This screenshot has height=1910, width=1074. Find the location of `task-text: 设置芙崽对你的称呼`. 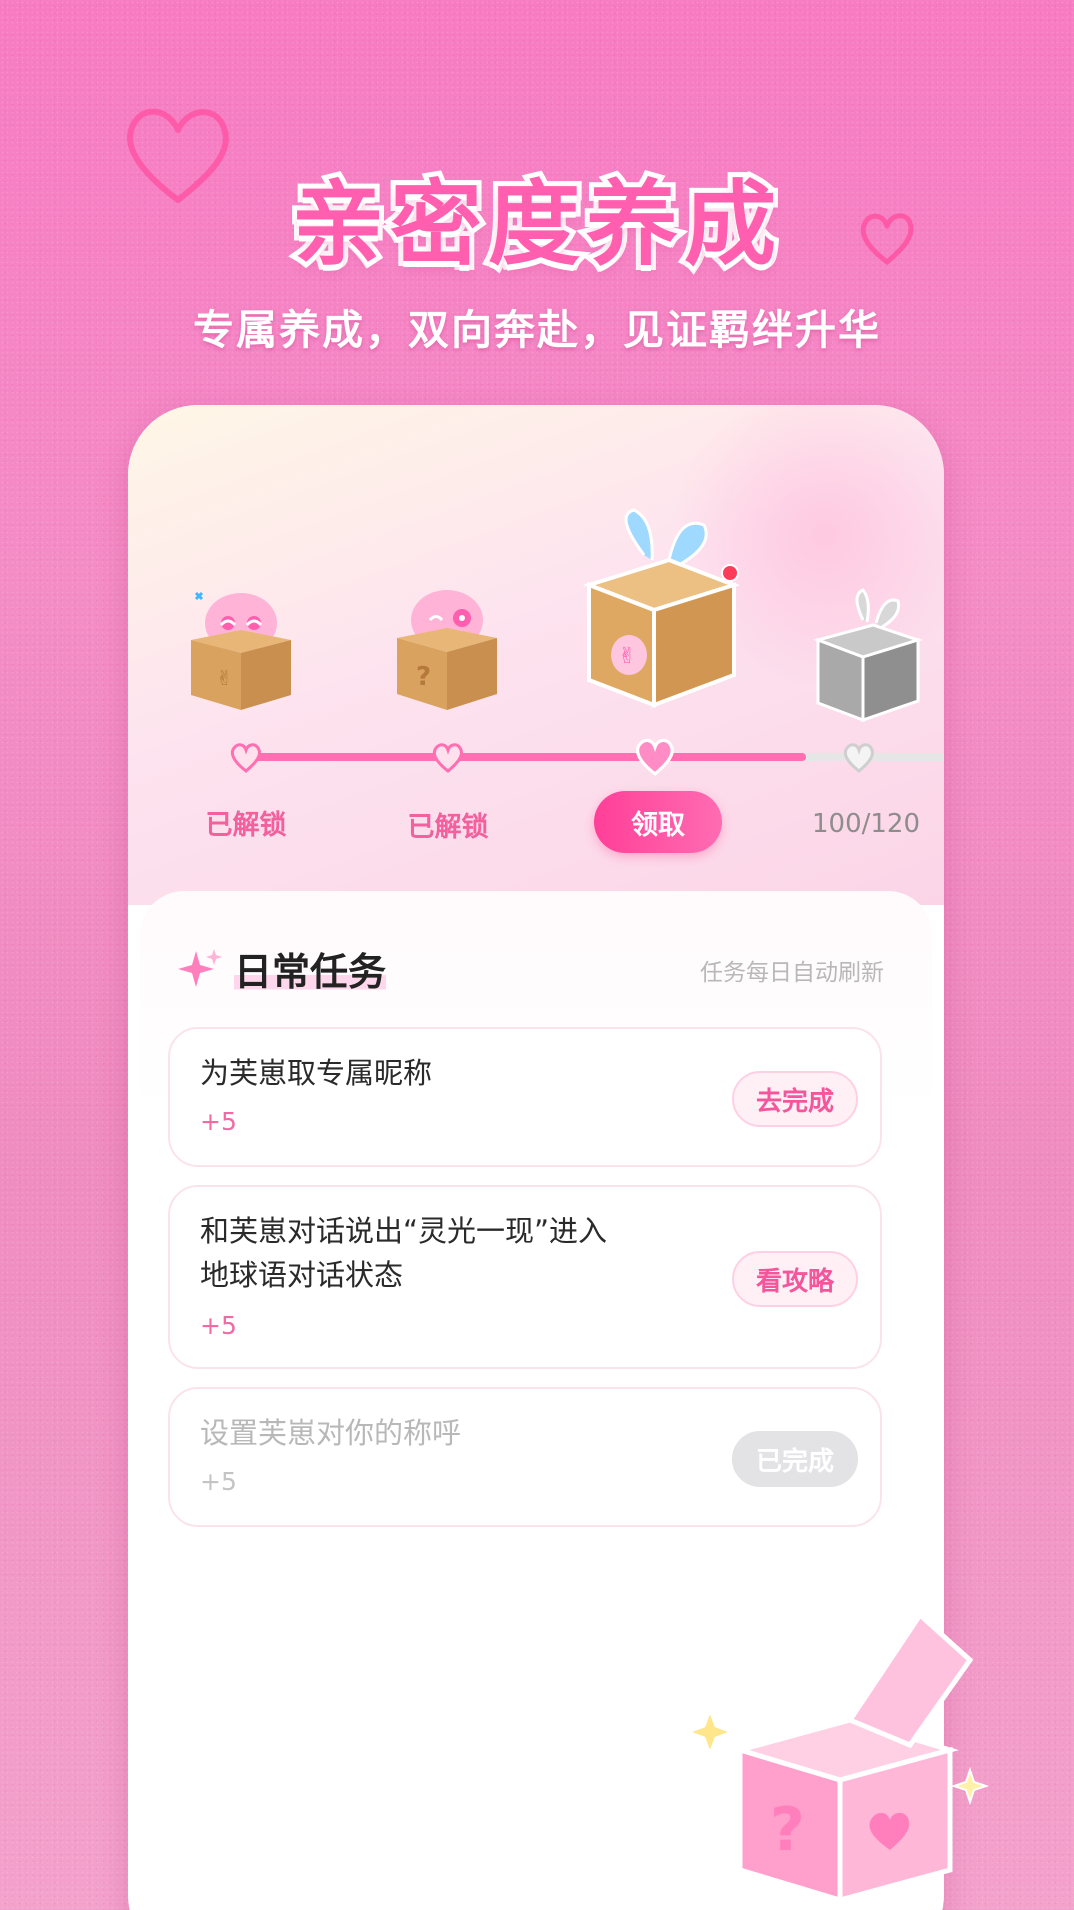

task-text: 设置芙崽对你的称呼 is located at coordinates (331, 1433).